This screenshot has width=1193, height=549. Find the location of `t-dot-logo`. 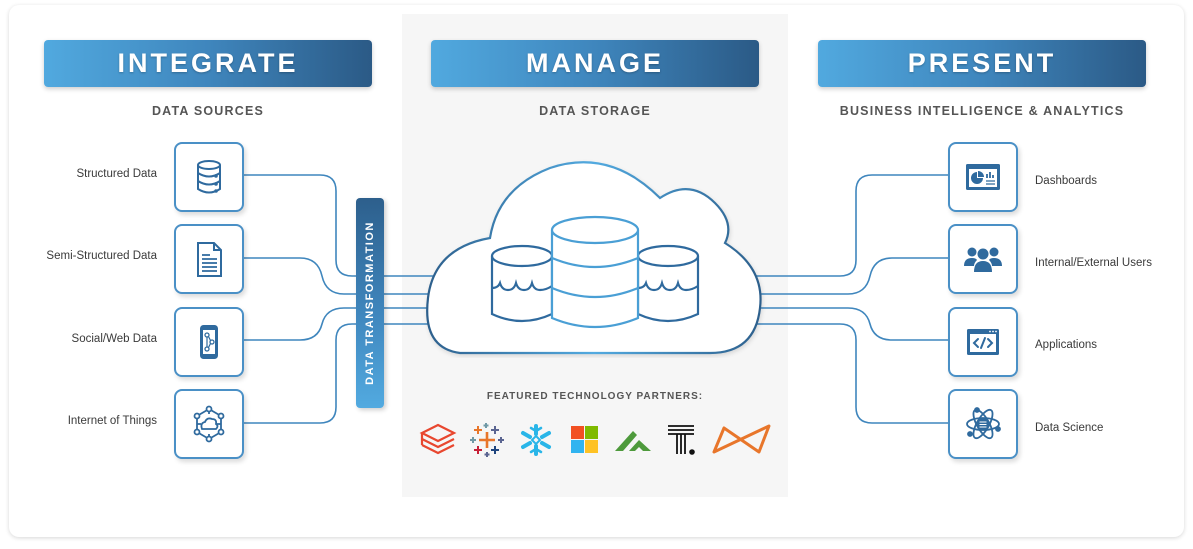

t-dot-logo is located at coordinates (682, 440).